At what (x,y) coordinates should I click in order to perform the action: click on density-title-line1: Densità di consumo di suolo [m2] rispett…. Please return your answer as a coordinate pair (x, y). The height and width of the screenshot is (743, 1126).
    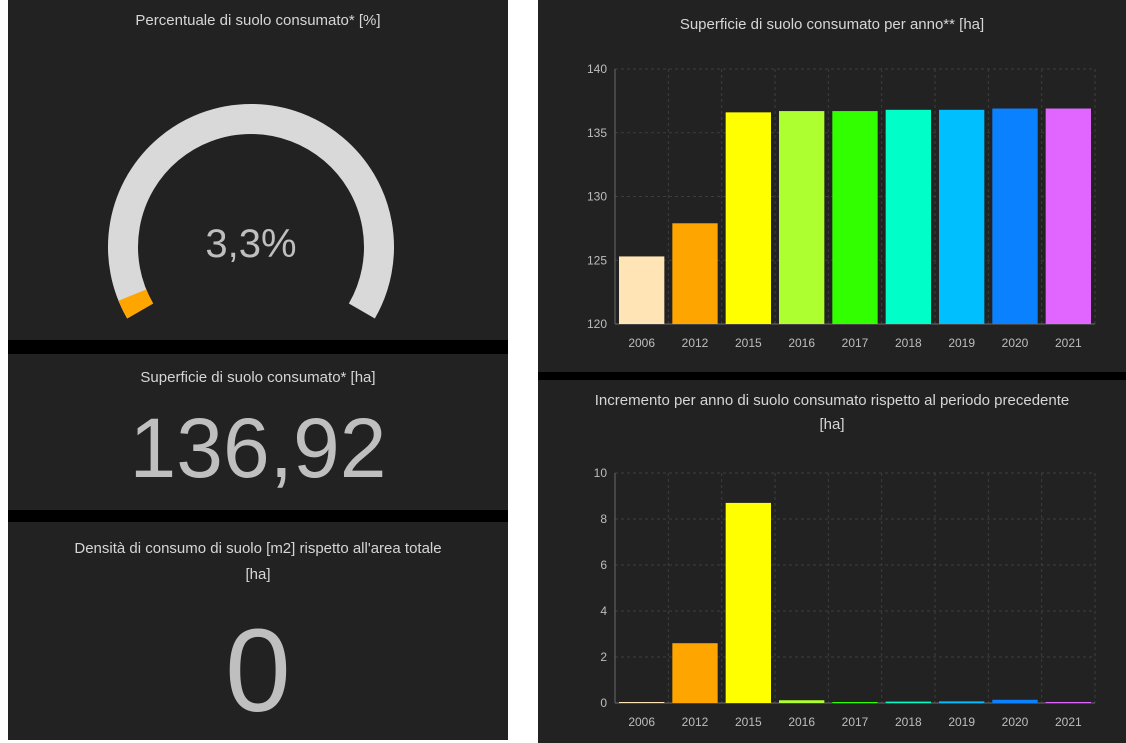
    Looking at the image, I should click on (258, 548).